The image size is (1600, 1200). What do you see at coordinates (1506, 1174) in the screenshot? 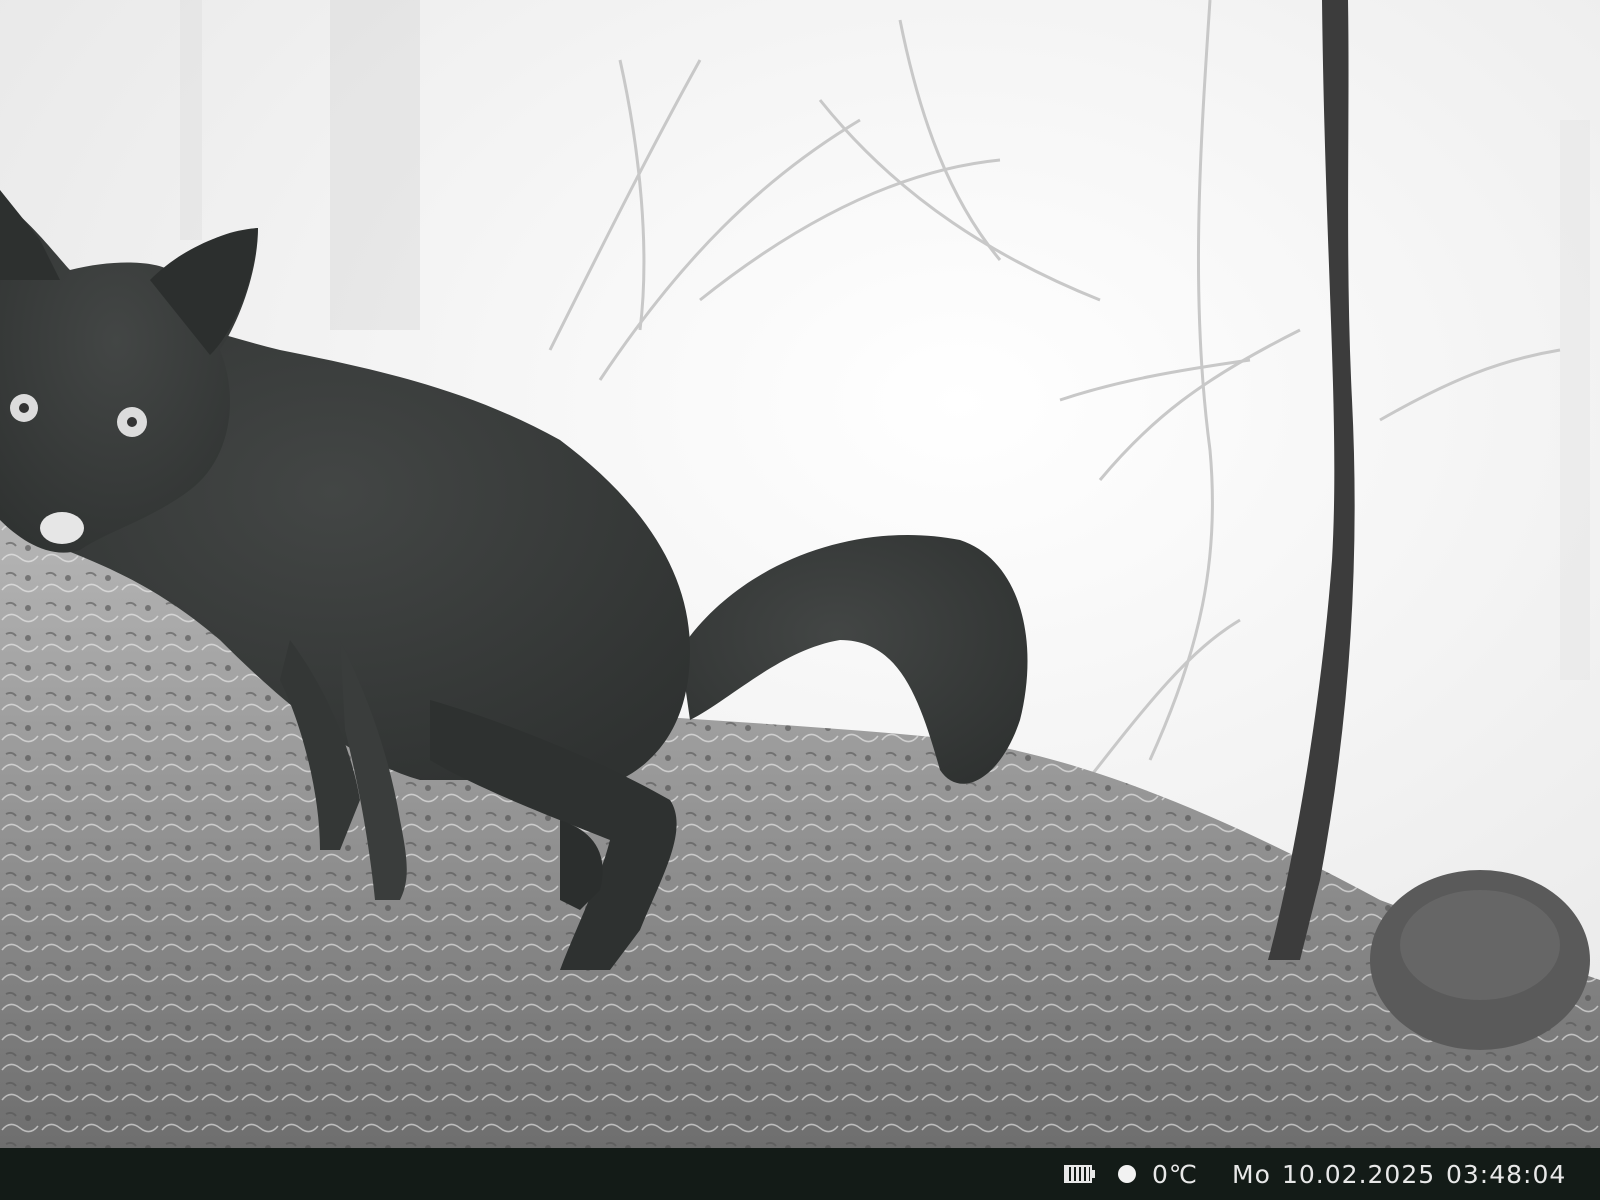
I see `time-readout: 03:48:04` at bounding box center [1506, 1174].